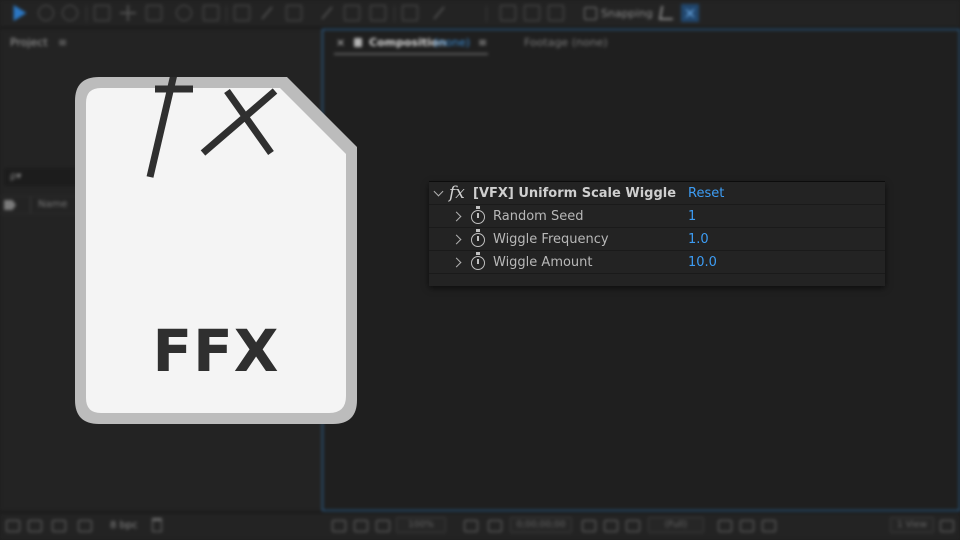 Image resolution: width=960 pixels, height=540 pixels. What do you see at coordinates (590, 13) in the screenshot?
I see `snapping-checkbox` at bounding box center [590, 13].